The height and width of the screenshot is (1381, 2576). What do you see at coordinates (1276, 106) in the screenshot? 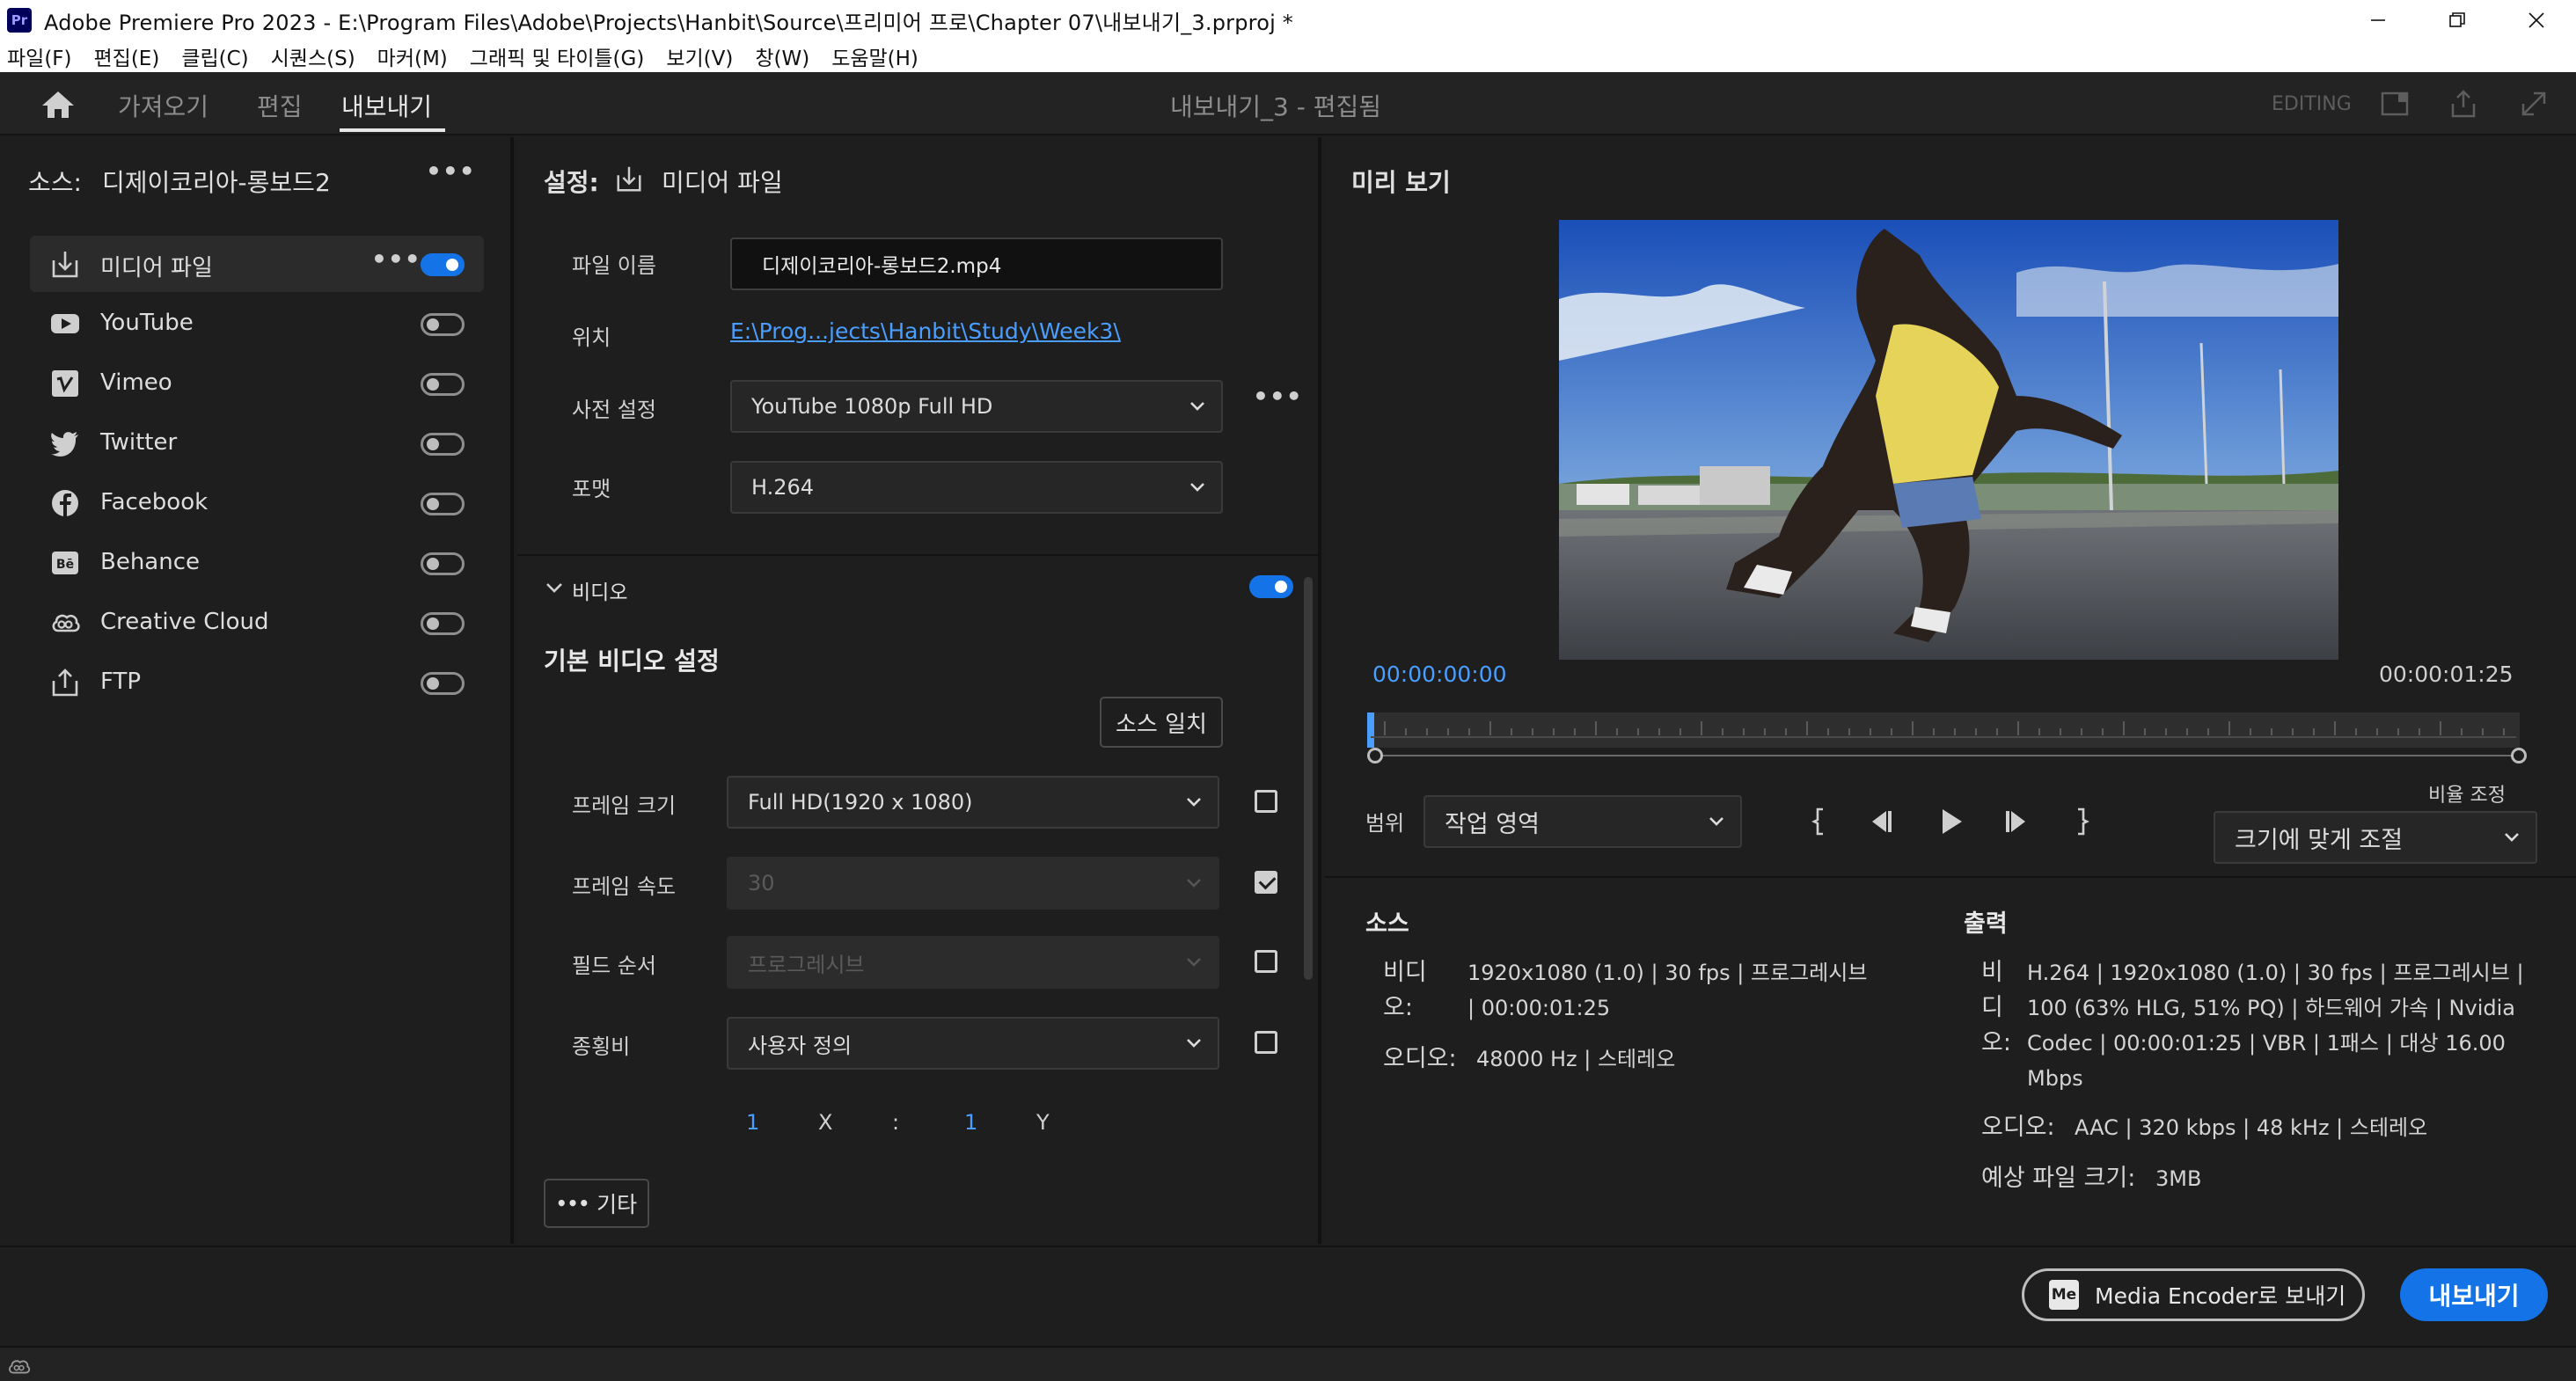
I see `project-title: 내보내기_3 - 편집됨` at bounding box center [1276, 106].